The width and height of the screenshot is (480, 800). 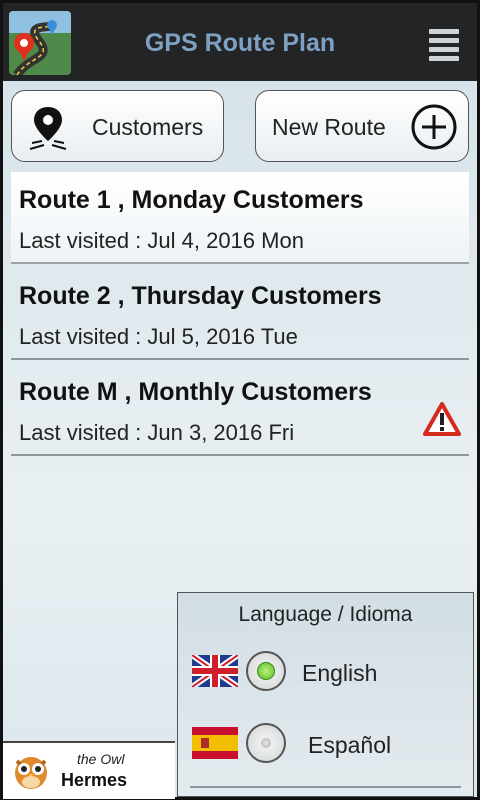 I want to click on route-last-visited: Last visited : Jul 4, 2016 Mon, so click(x=161, y=240).